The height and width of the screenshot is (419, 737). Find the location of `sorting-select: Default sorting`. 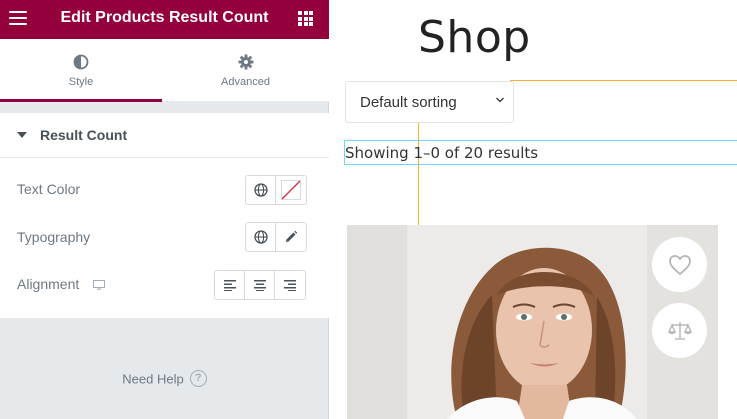

sorting-select: Default sorting is located at coordinates (429, 102).